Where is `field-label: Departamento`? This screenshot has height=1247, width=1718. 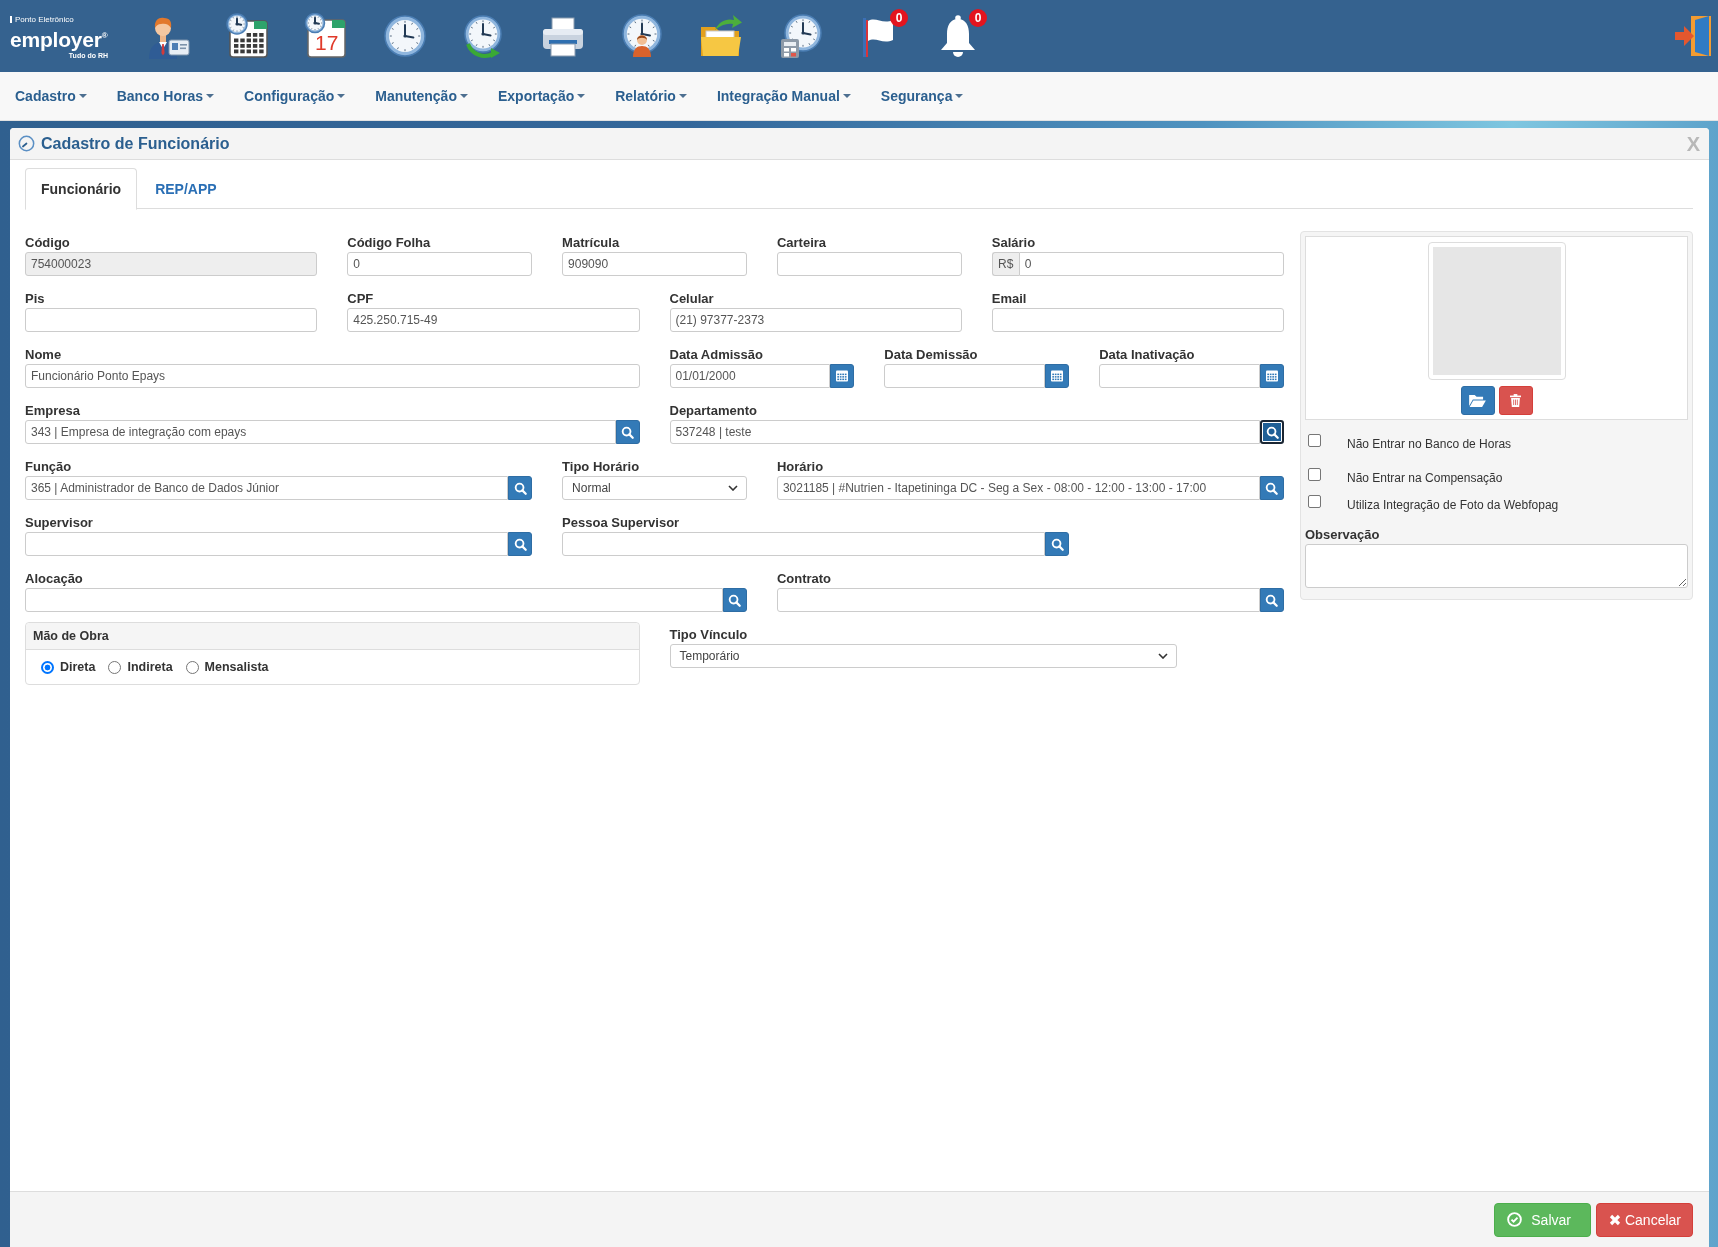 field-label: Departamento is located at coordinates (713, 410).